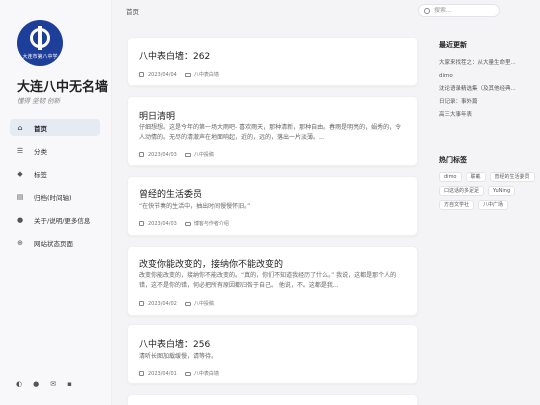  Describe the element at coordinates (179, 373) in the screenshot. I see `post-meta: 2023/04/01 八中表白墙` at that location.